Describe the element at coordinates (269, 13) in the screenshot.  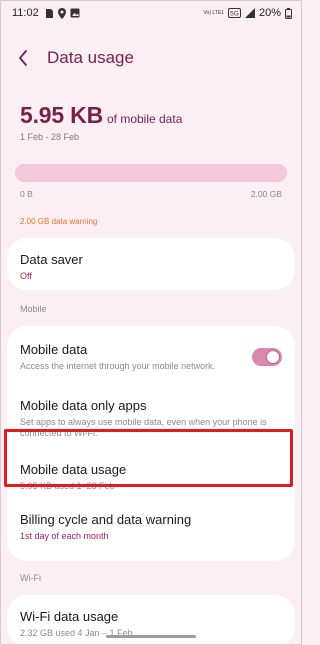
I see `battery-percent: 20%` at that location.